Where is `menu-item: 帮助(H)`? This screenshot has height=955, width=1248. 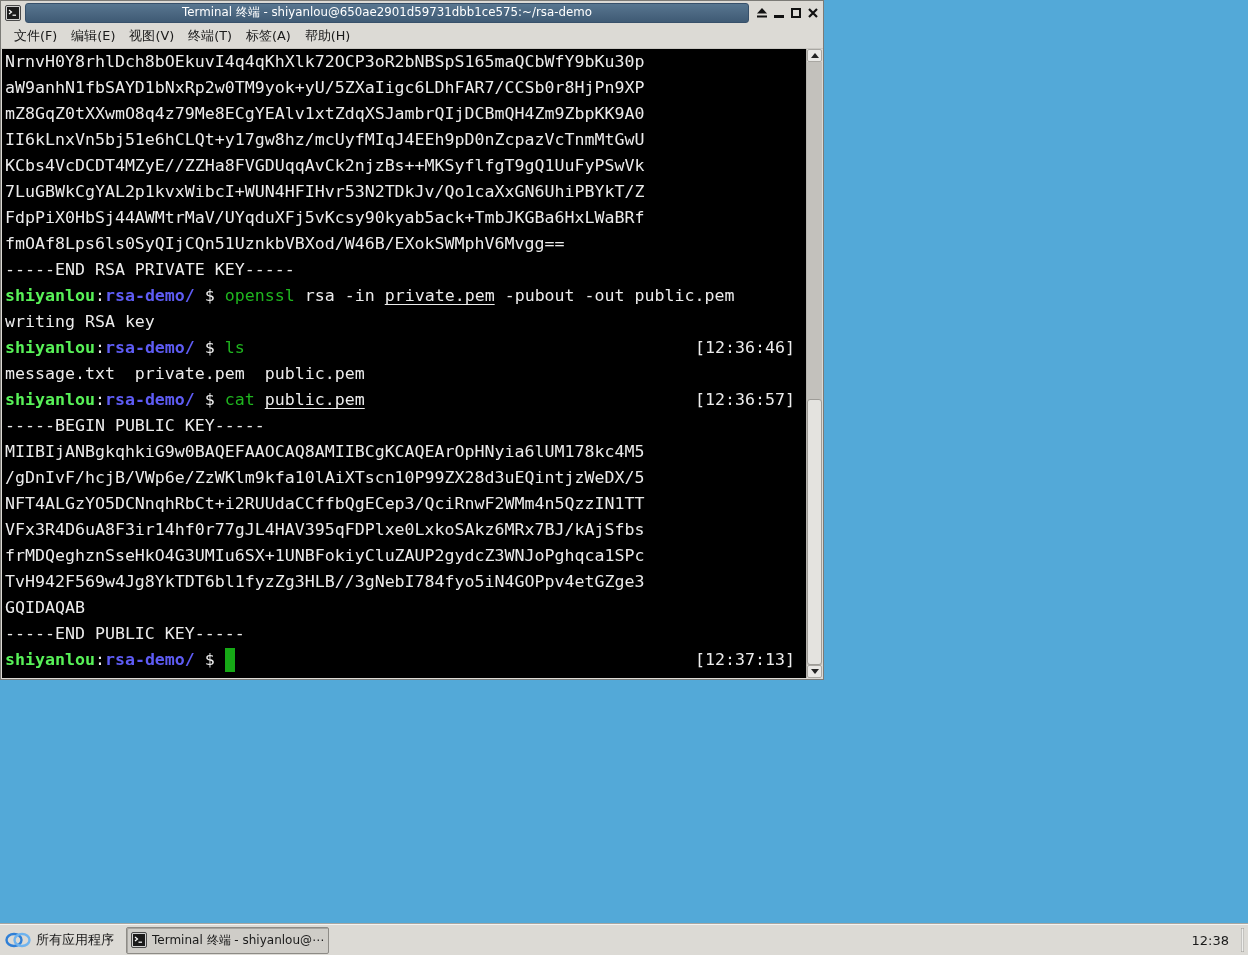 menu-item: 帮助(H) is located at coordinates (327, 36).